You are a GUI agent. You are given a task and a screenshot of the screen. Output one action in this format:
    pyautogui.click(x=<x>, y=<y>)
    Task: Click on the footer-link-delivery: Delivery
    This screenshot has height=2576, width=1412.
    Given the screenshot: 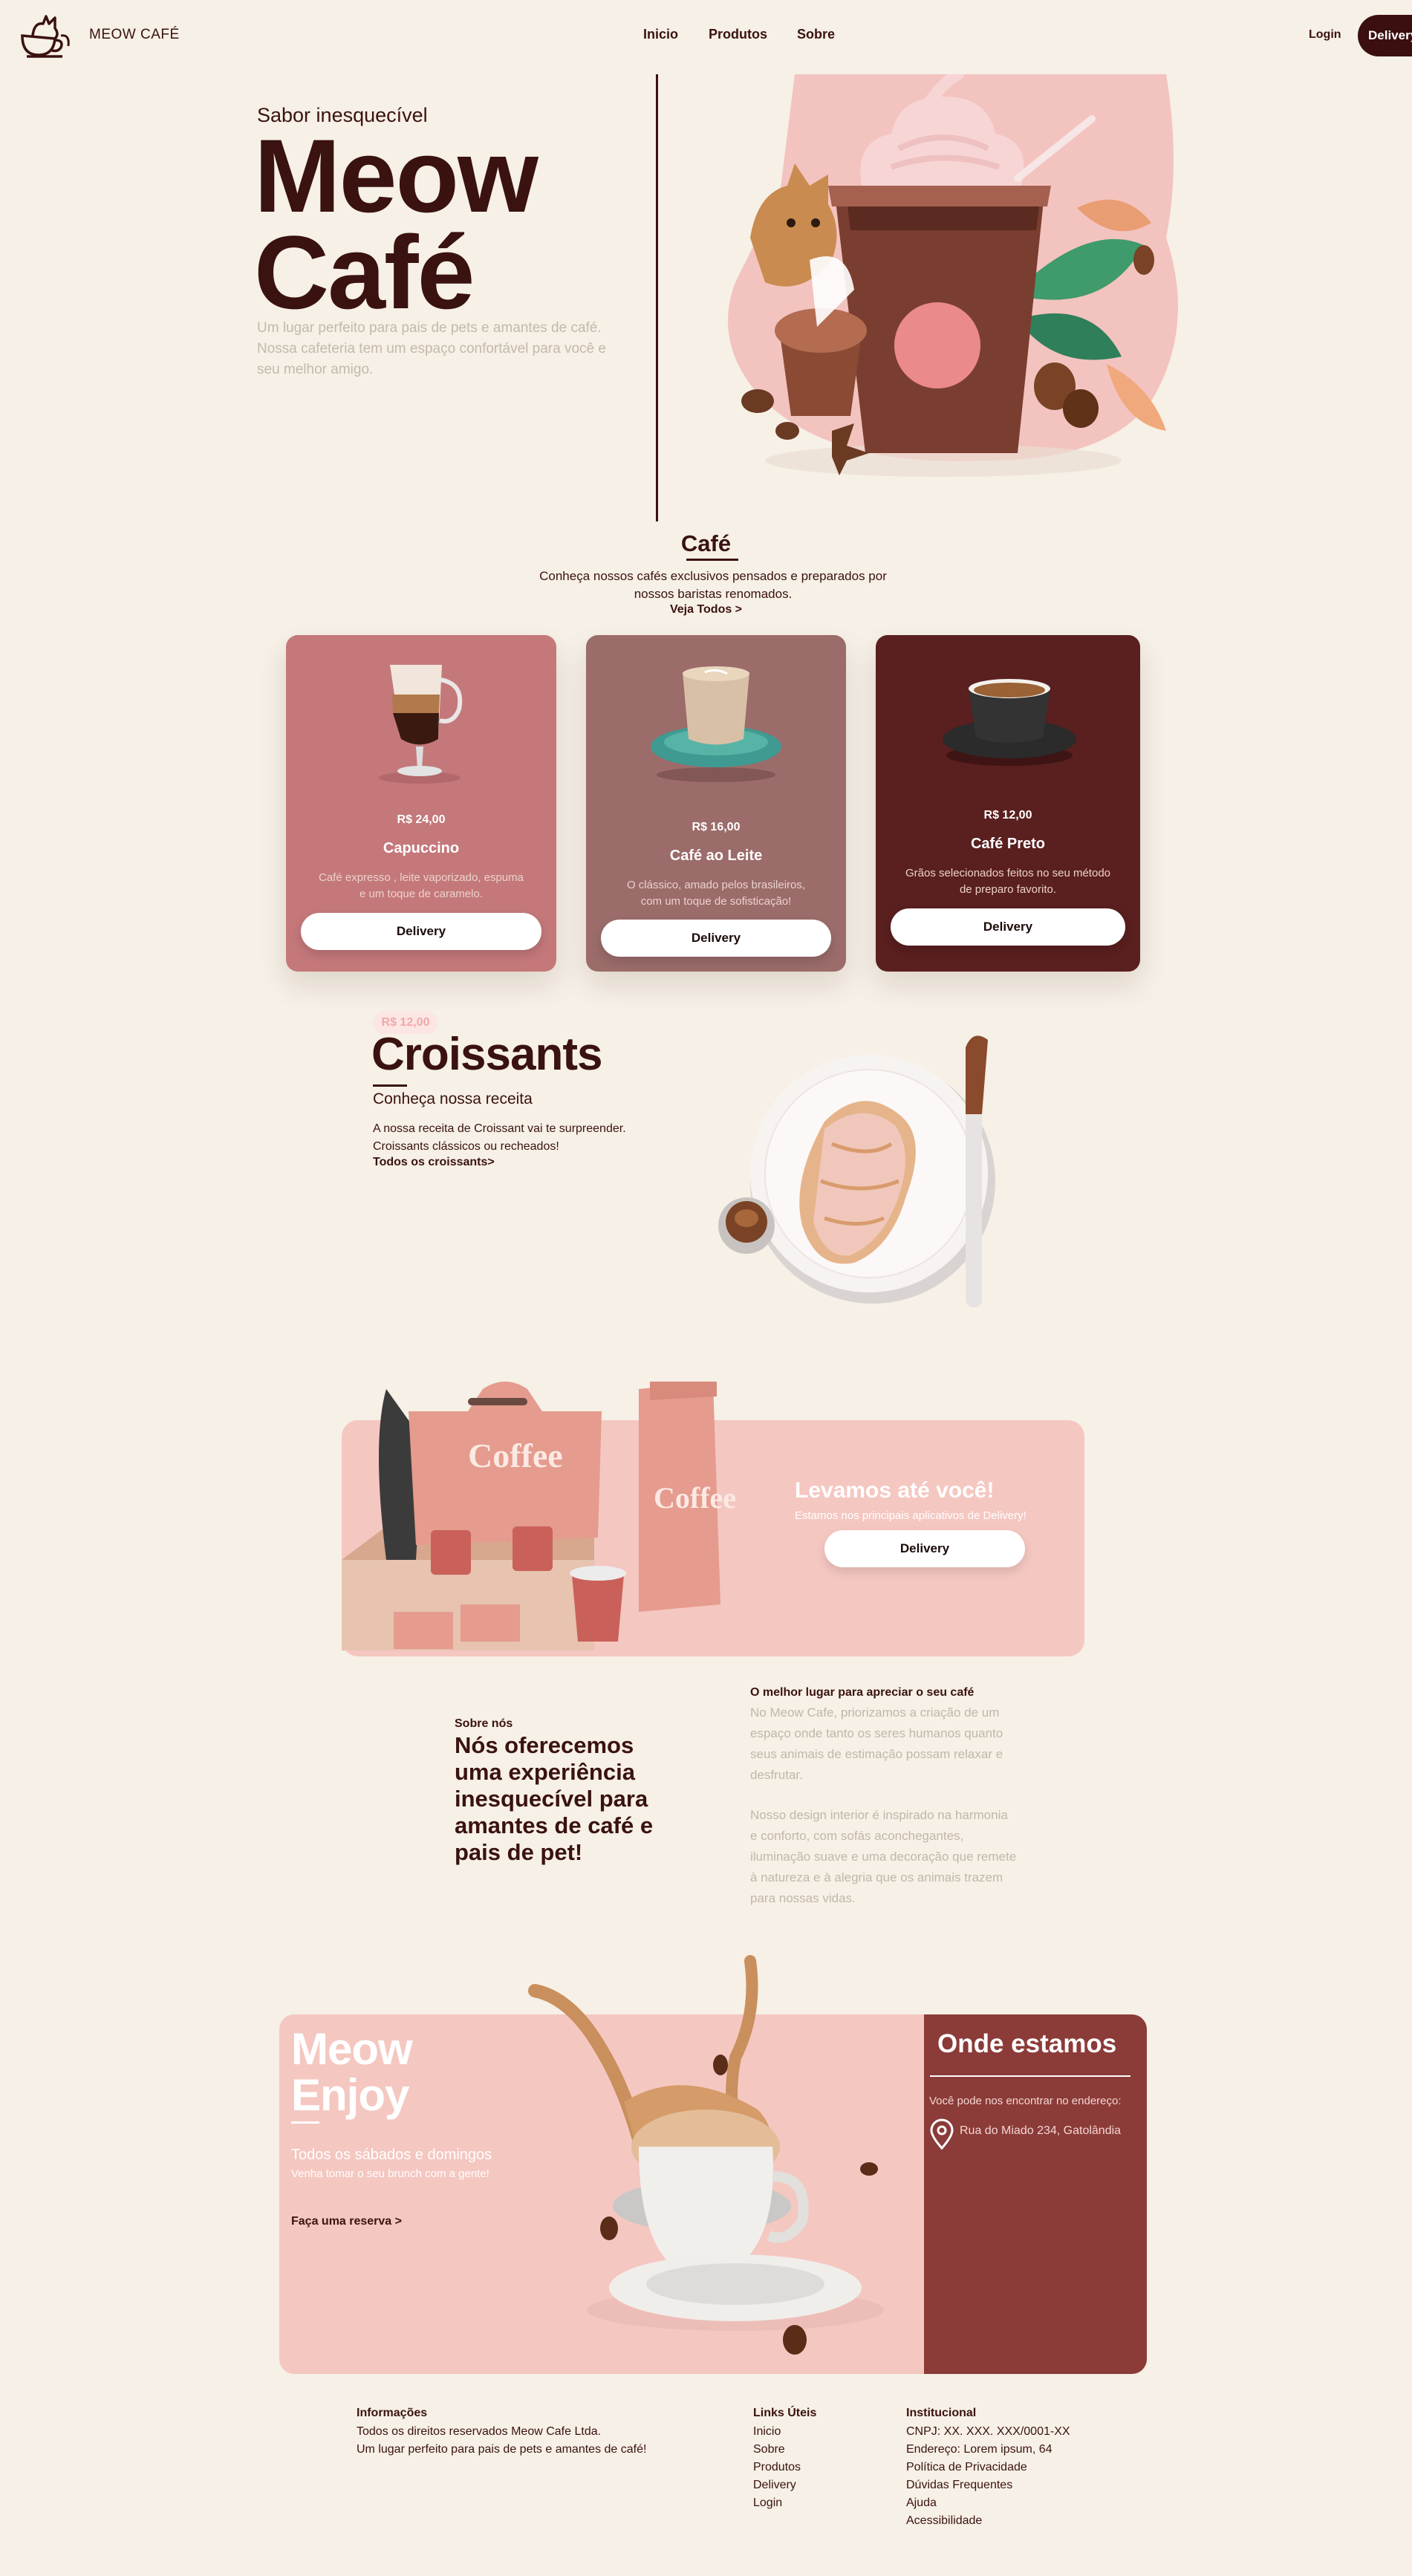 What is the action you would take?
    pyautogui.click(x=774, y=2485)
    